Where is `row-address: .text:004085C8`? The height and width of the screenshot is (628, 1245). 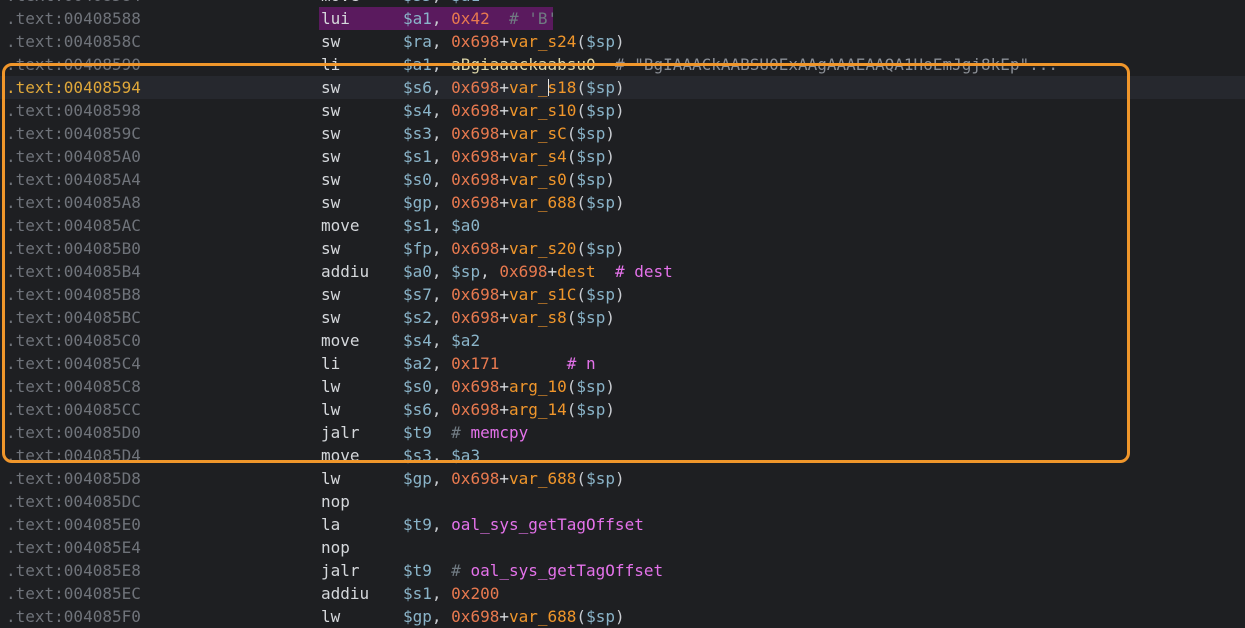
row-address: .text:004085C8 is located at coordinates (73, 386).